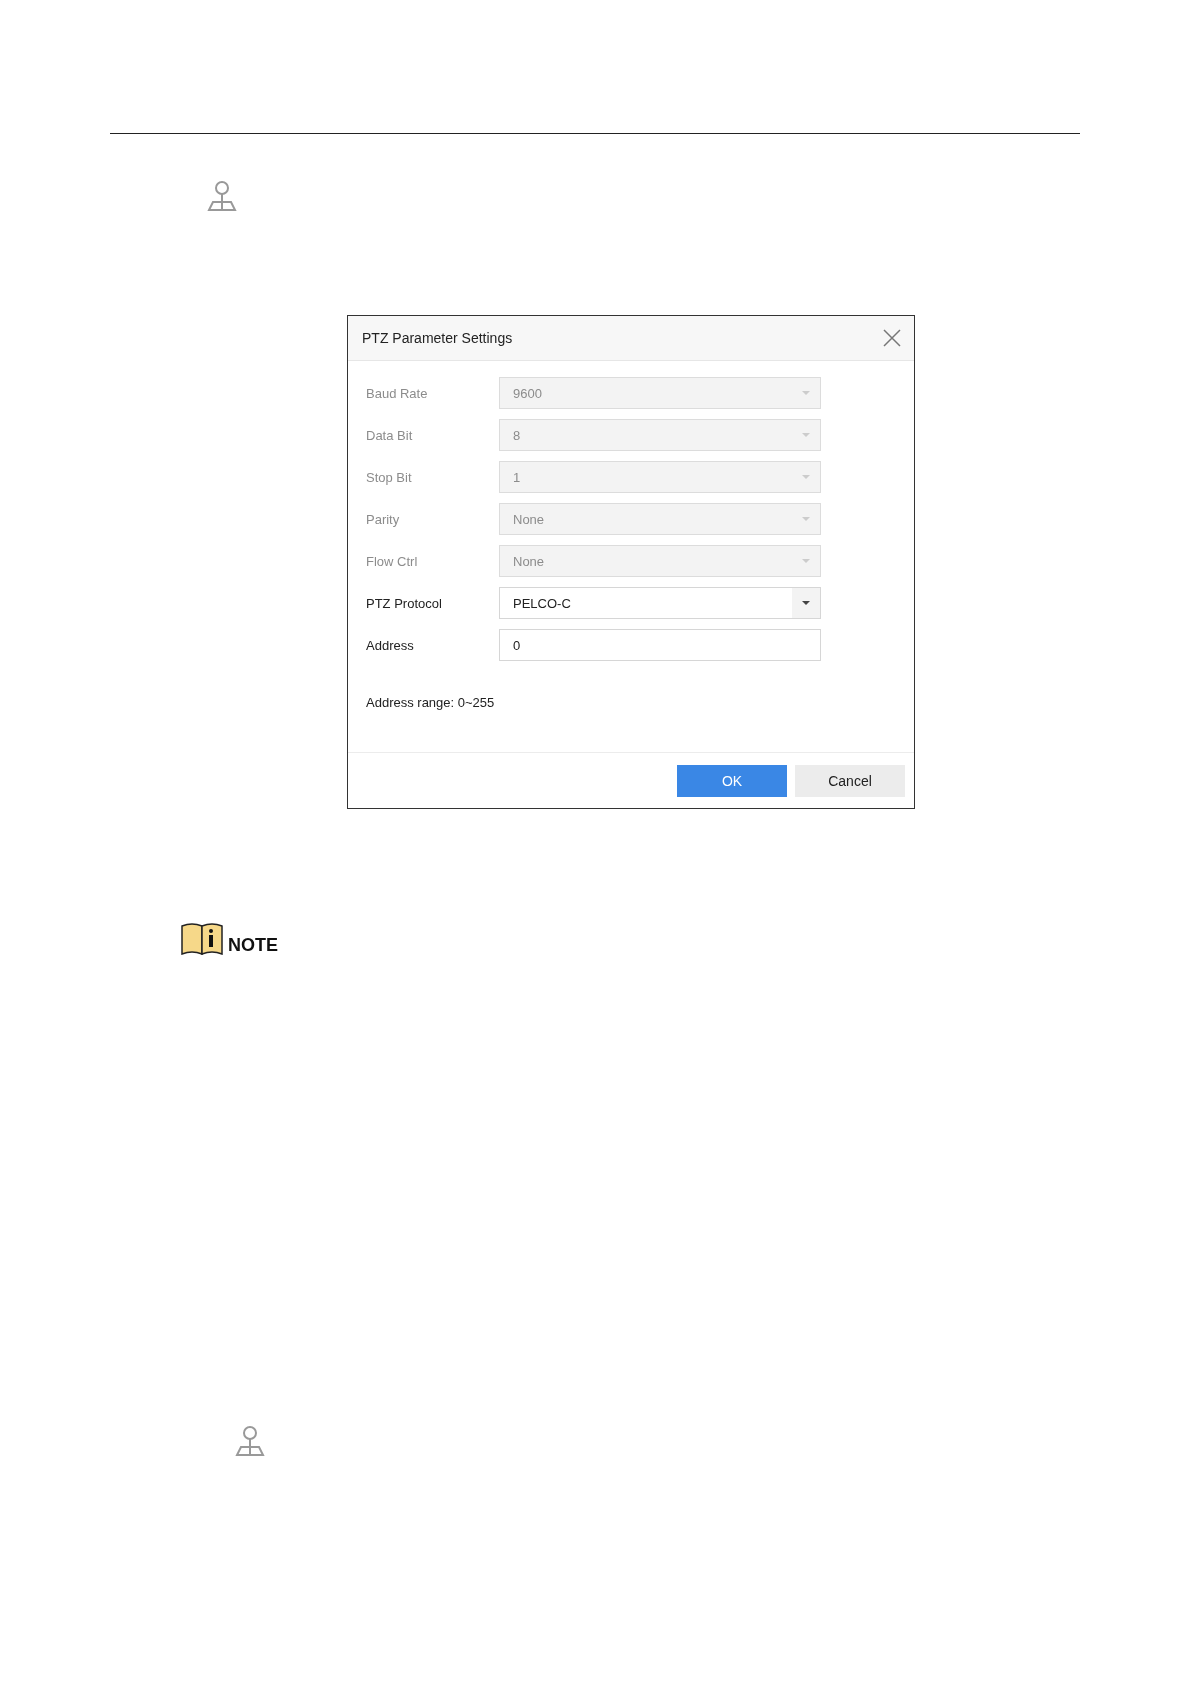  What do you see at coordinates (517, 477) in the screenshot?
I see `field-value: 1` at bounding box center [517, 477].